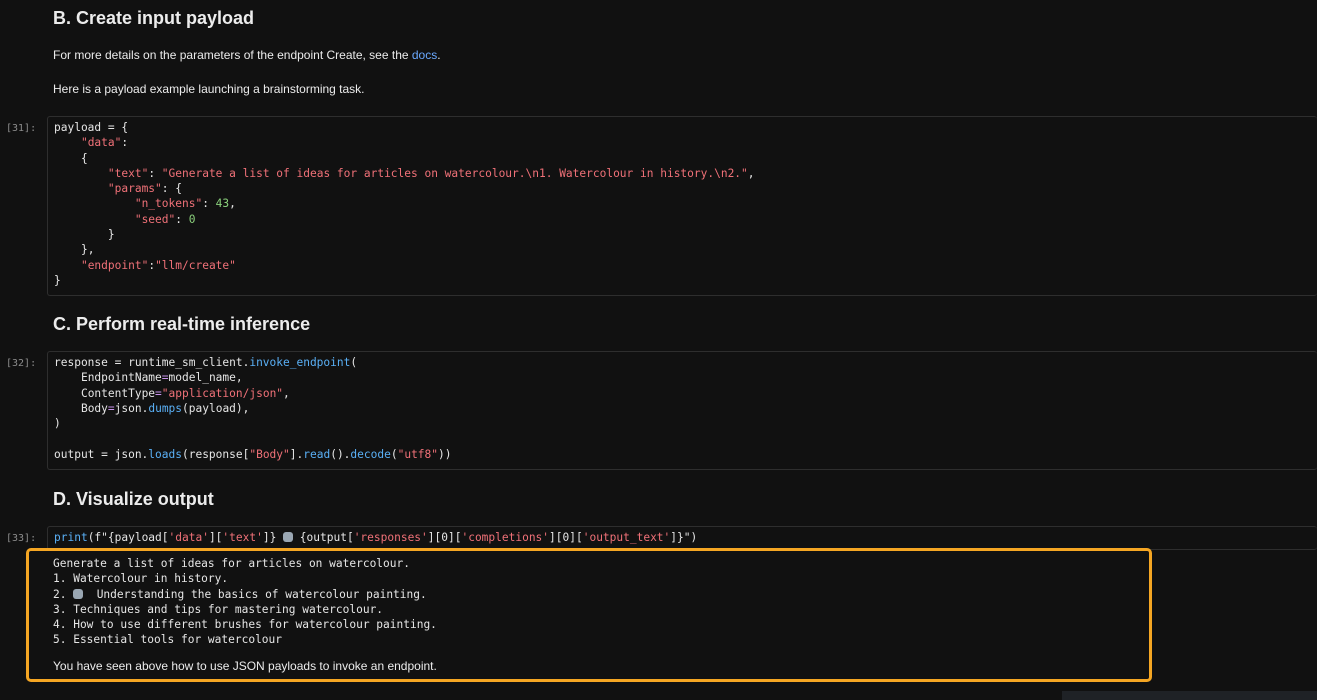  What do you see at coordinates (21, 128) in the screenshot?
I see `cell-prompt-31: [31]:` at bounding box center [21, 128].